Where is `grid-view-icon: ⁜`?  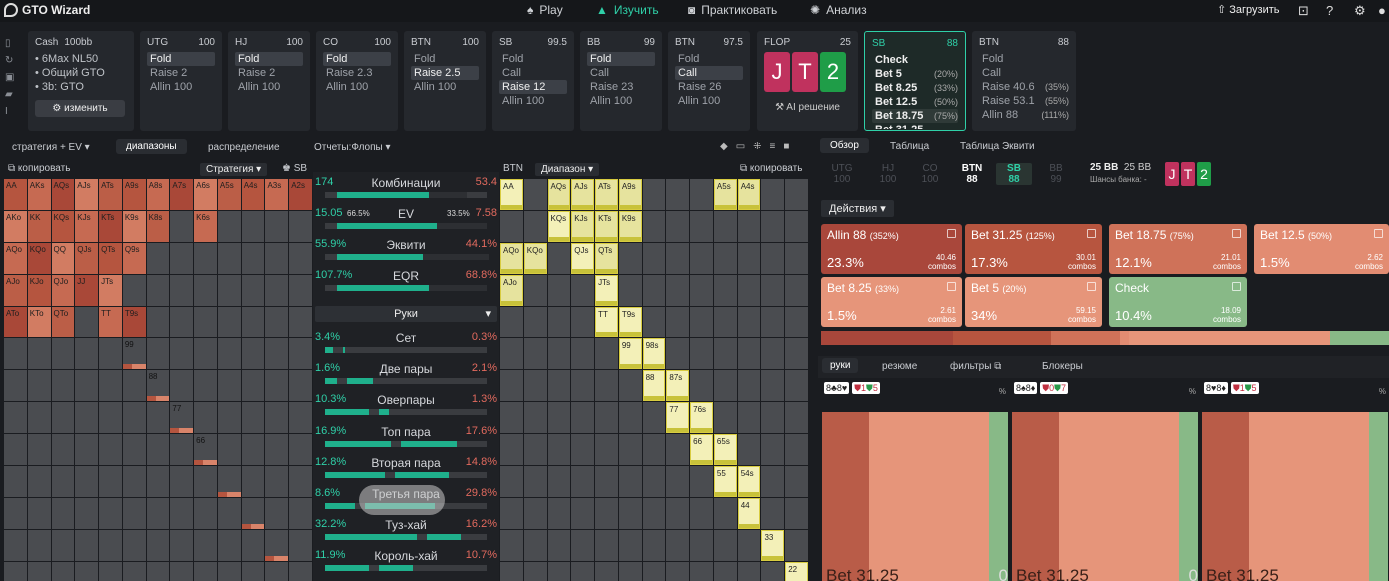 grid-view-icon: ⁜ is located at coordinates (757, 146).